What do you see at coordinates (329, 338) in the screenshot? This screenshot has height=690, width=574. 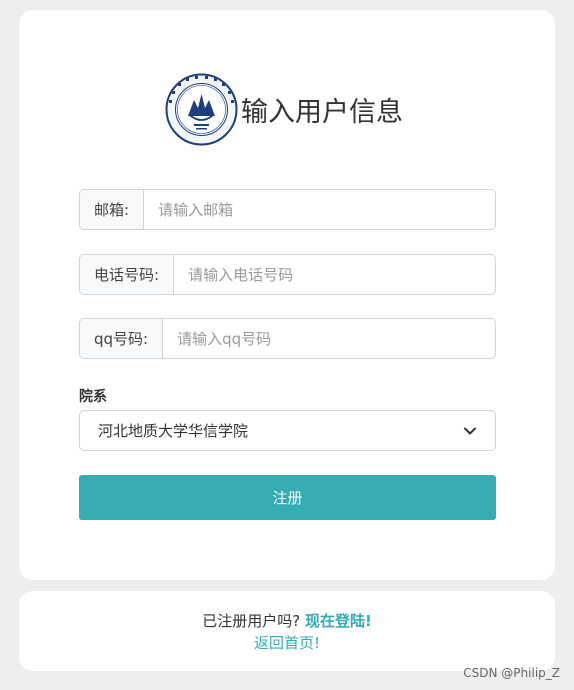 I see `qq-field` at bounding box center [329, 338].